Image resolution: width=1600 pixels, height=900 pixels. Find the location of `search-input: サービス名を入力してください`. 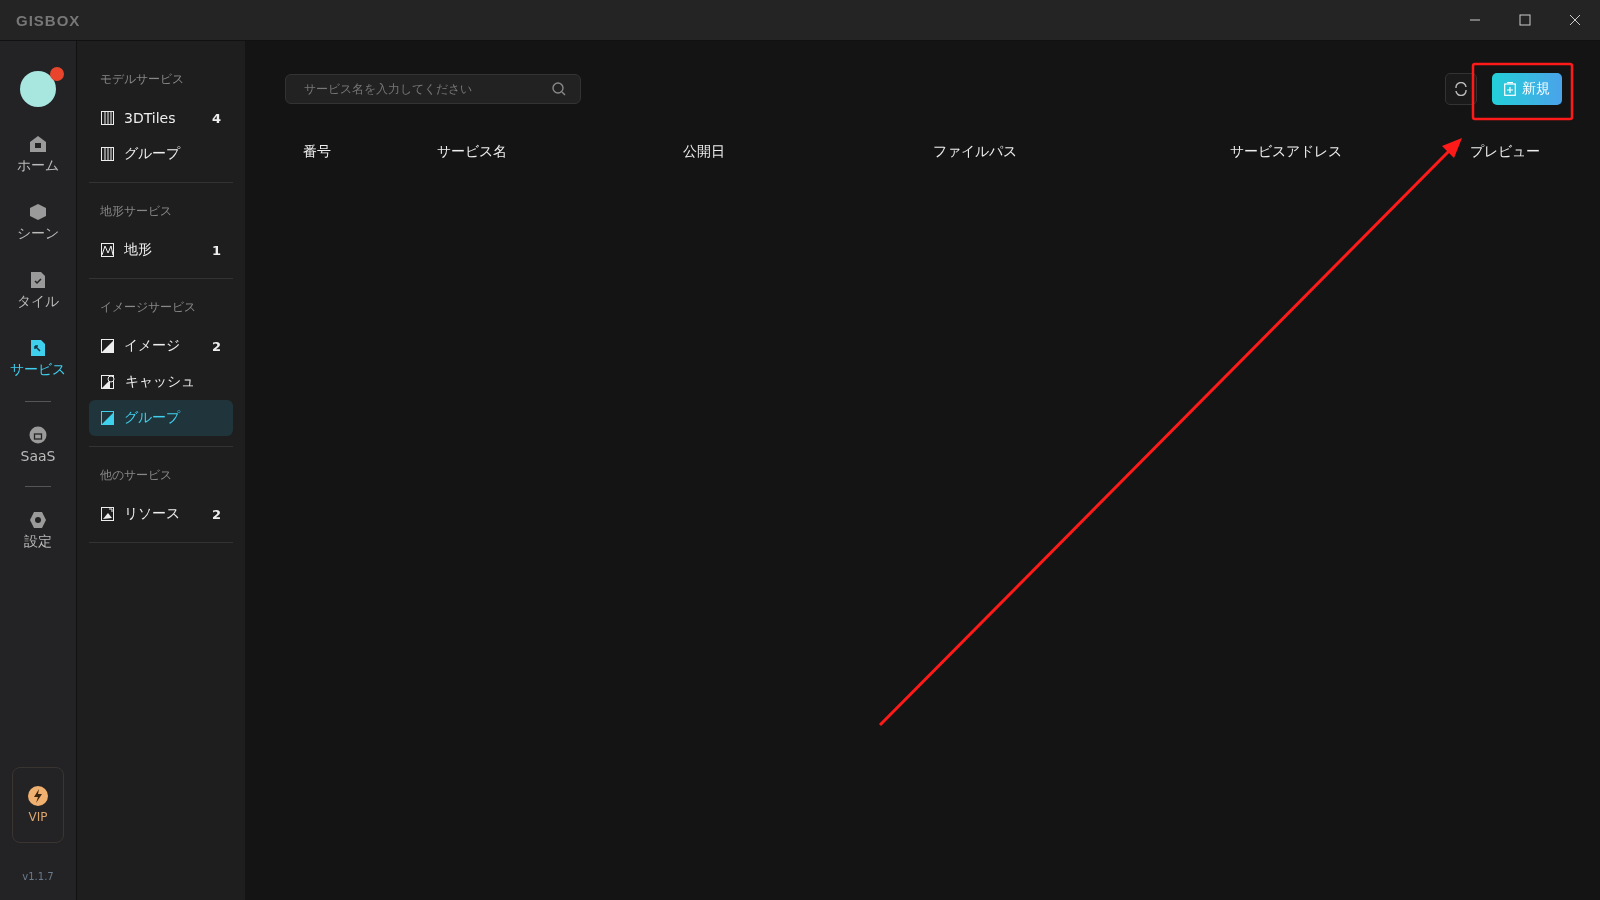

search-input: サービス名を入力してください is located at coordinates (427, 89).